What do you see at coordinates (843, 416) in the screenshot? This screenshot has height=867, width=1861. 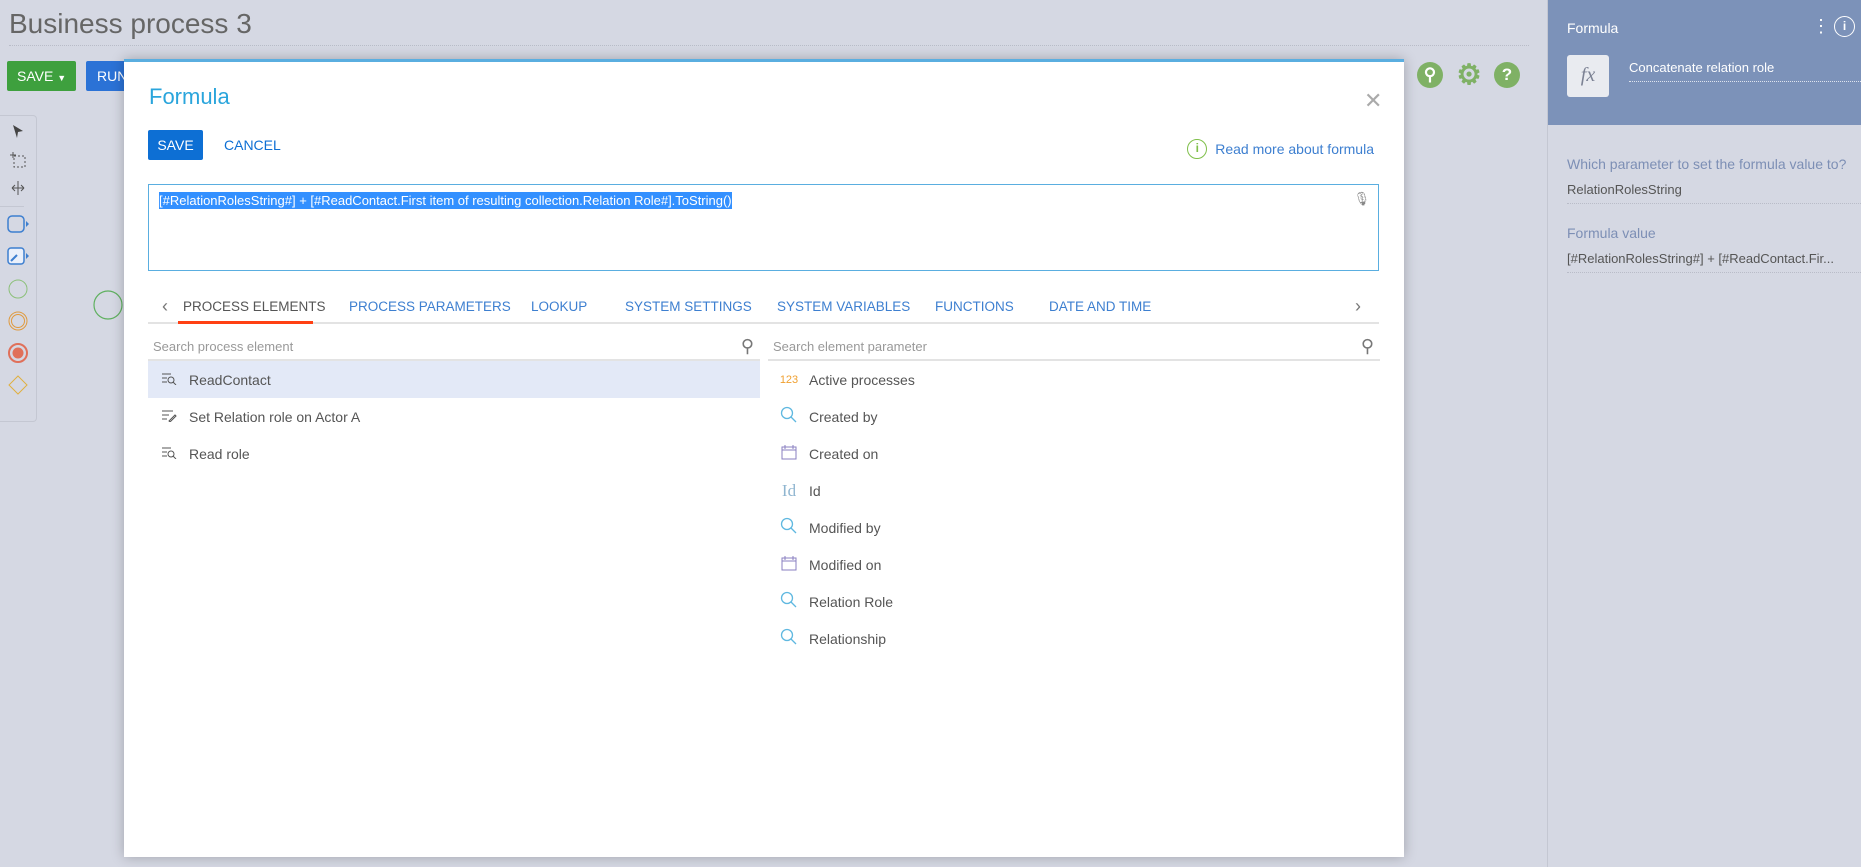 I see `list-item-label: Created by` at bounding box center [843, 416].